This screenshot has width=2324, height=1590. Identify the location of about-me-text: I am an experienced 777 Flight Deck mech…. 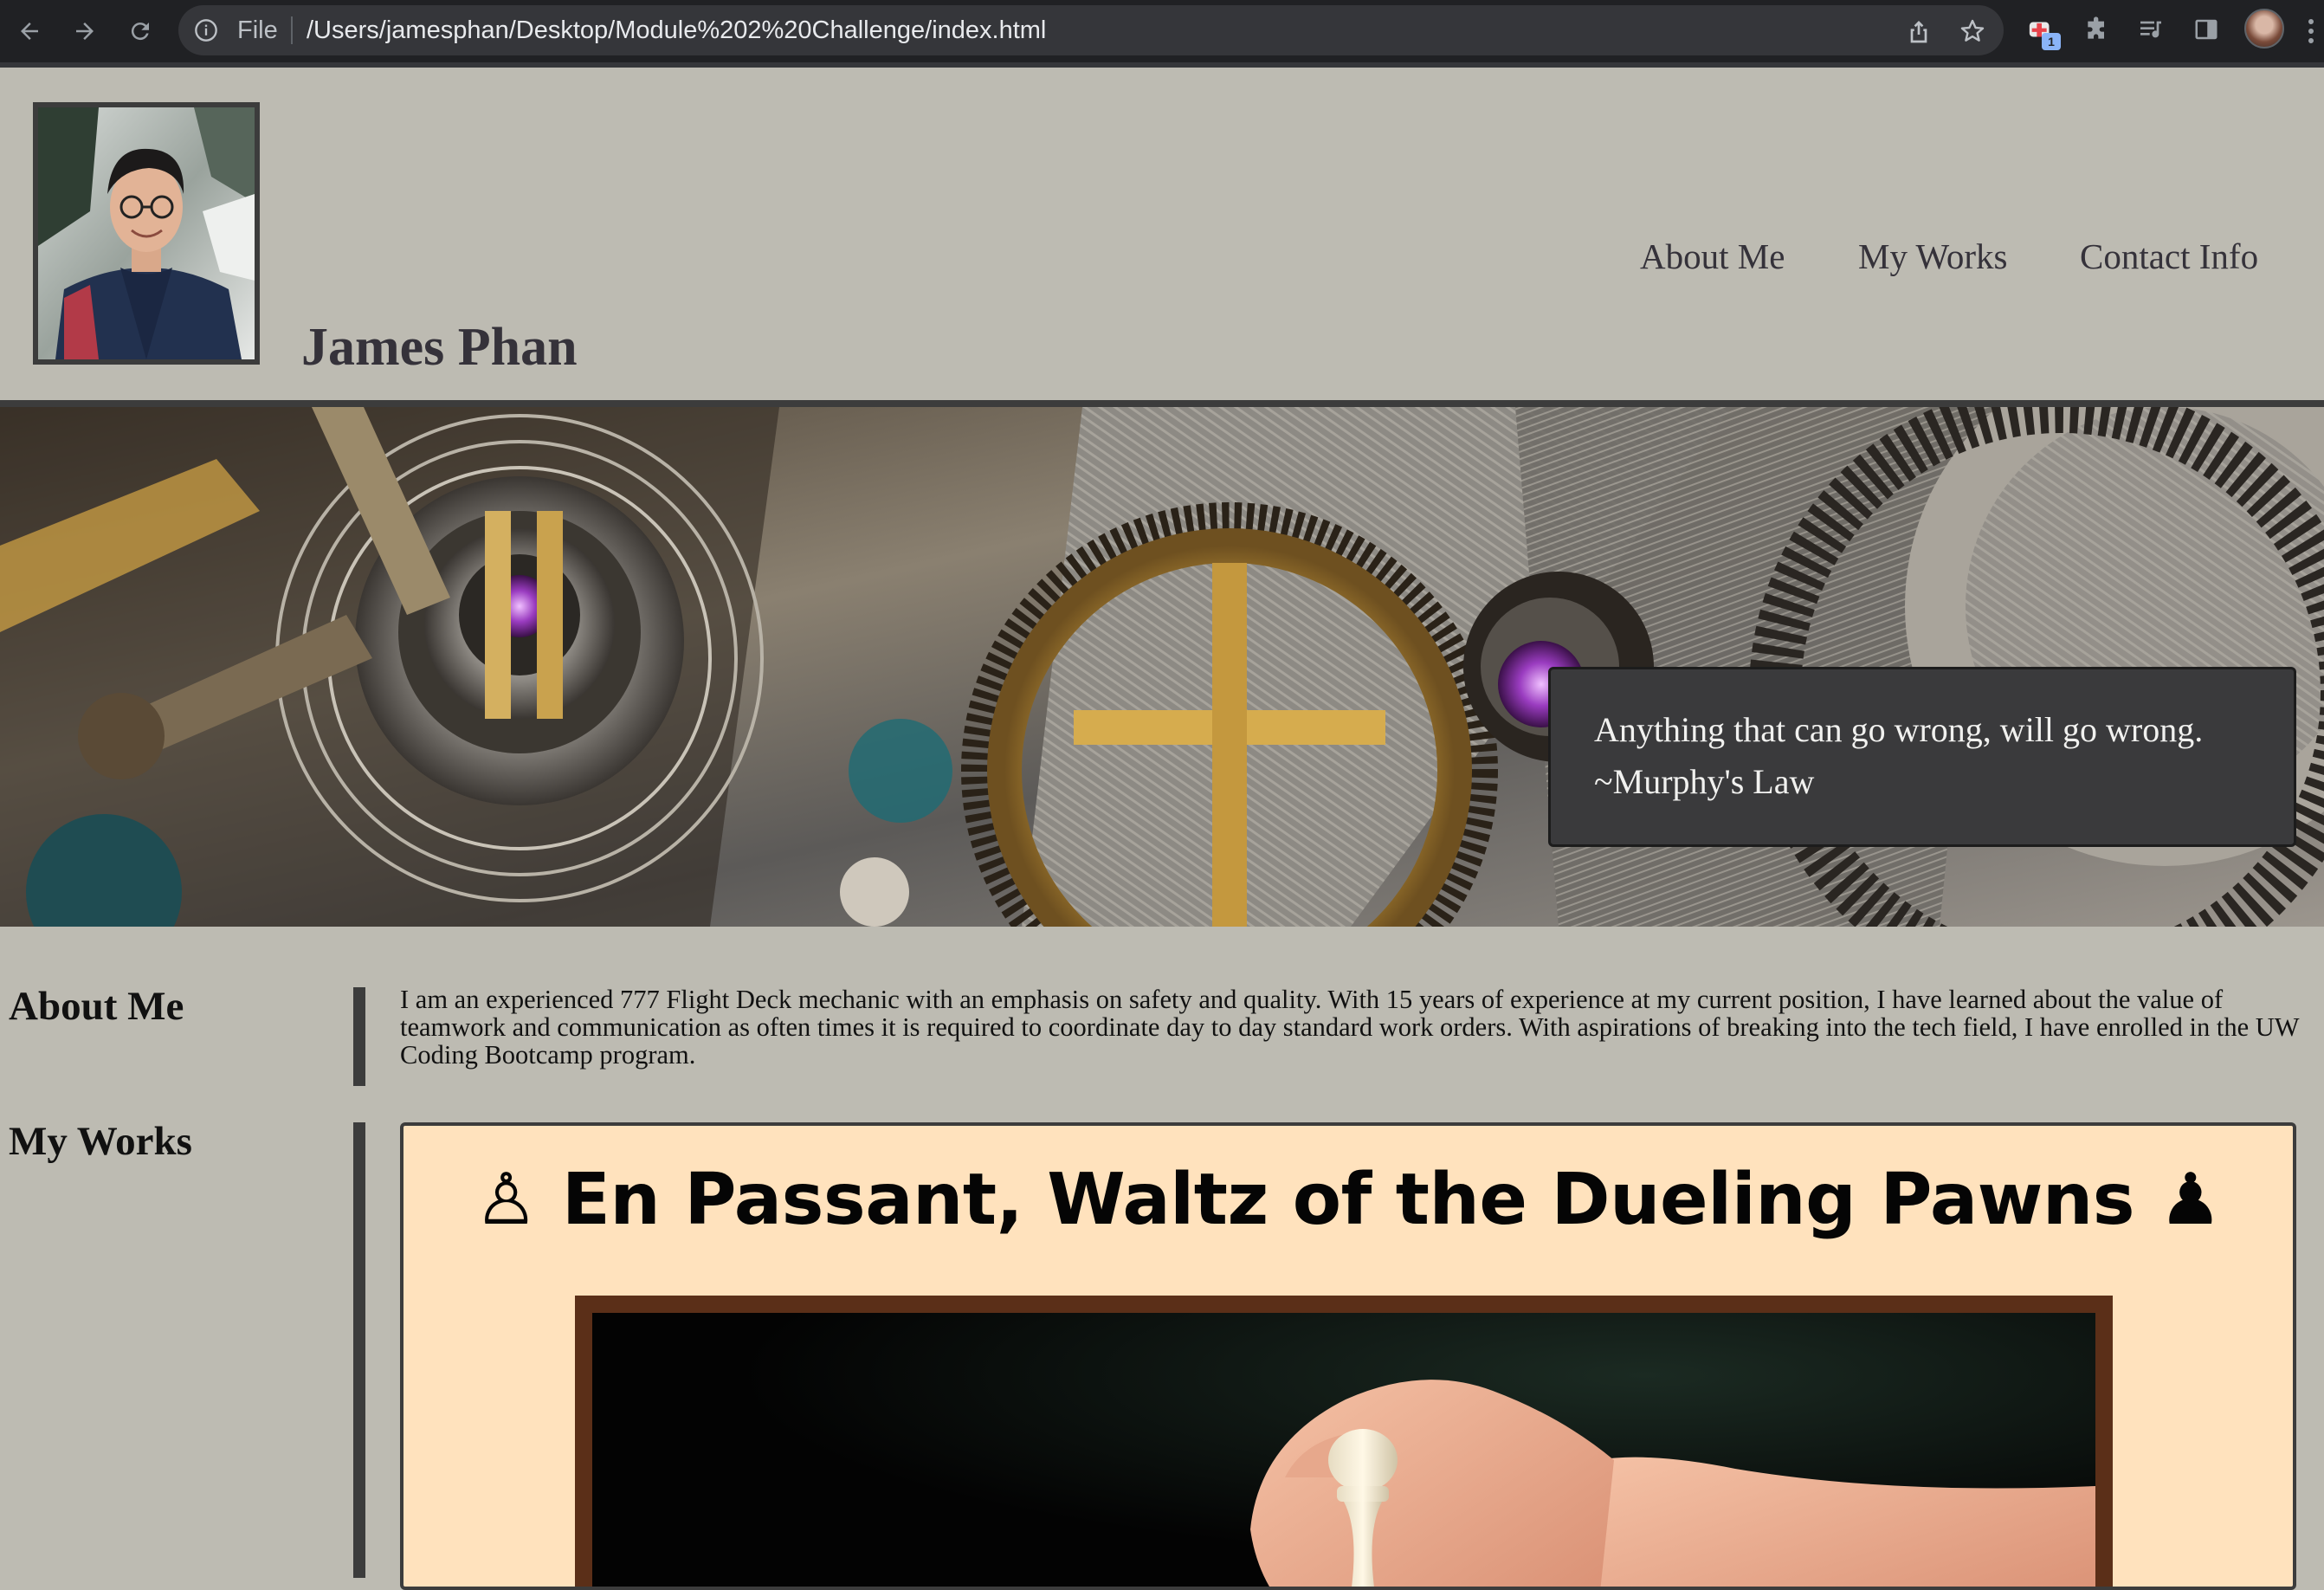
(1350, 1027).